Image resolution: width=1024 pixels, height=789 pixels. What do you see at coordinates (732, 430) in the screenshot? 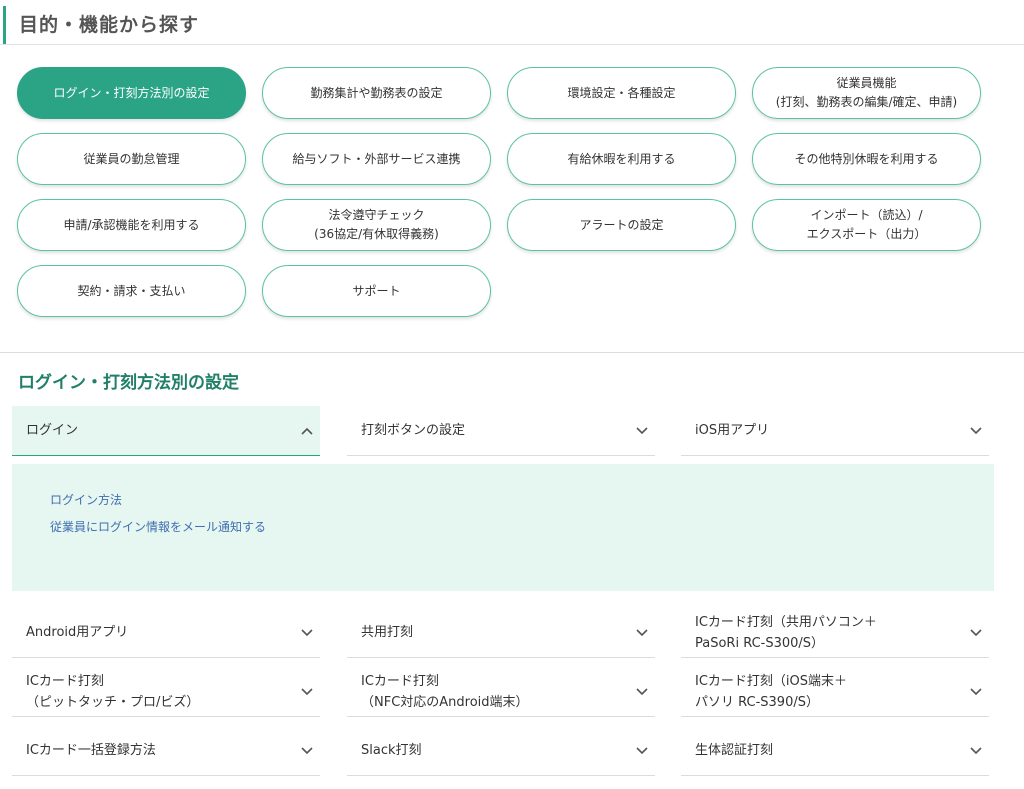
I see `accordion-label: iOS用アプリ` at bounding box center [732, 430].